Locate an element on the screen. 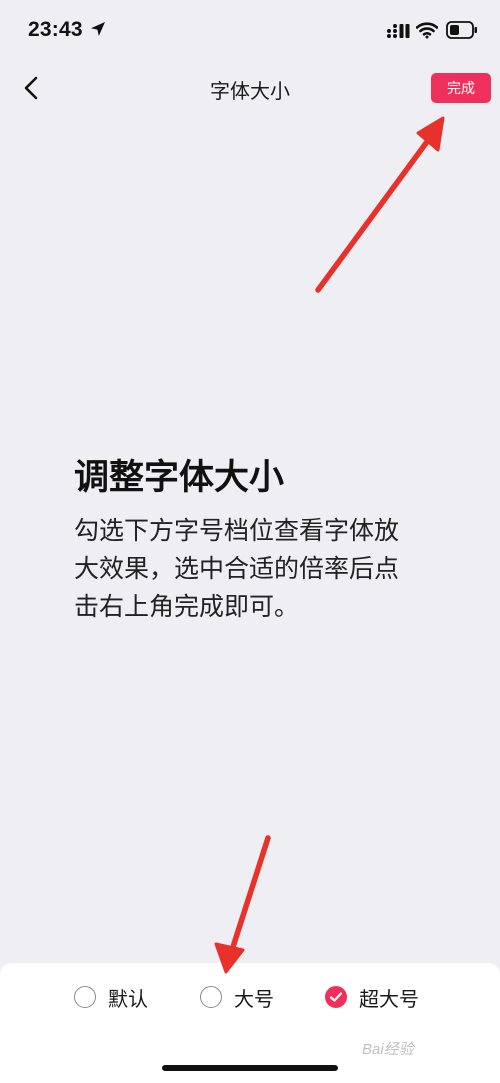  location-arrow-icon is located at coordinates (98, 29).